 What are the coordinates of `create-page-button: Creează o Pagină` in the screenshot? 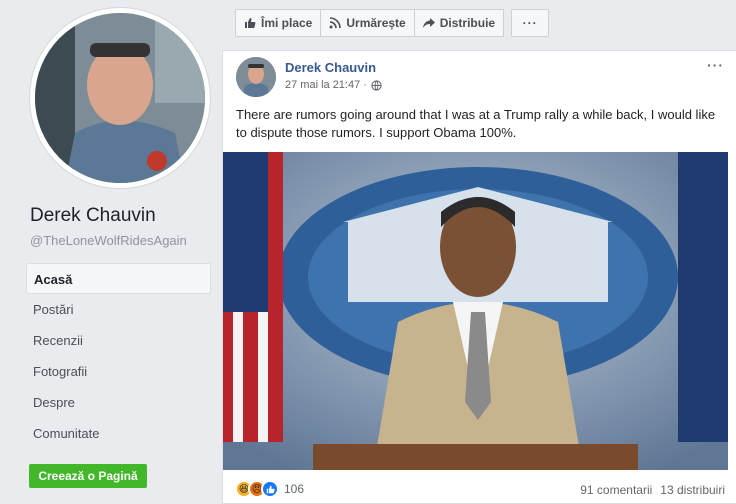 It's located at (88, 476).